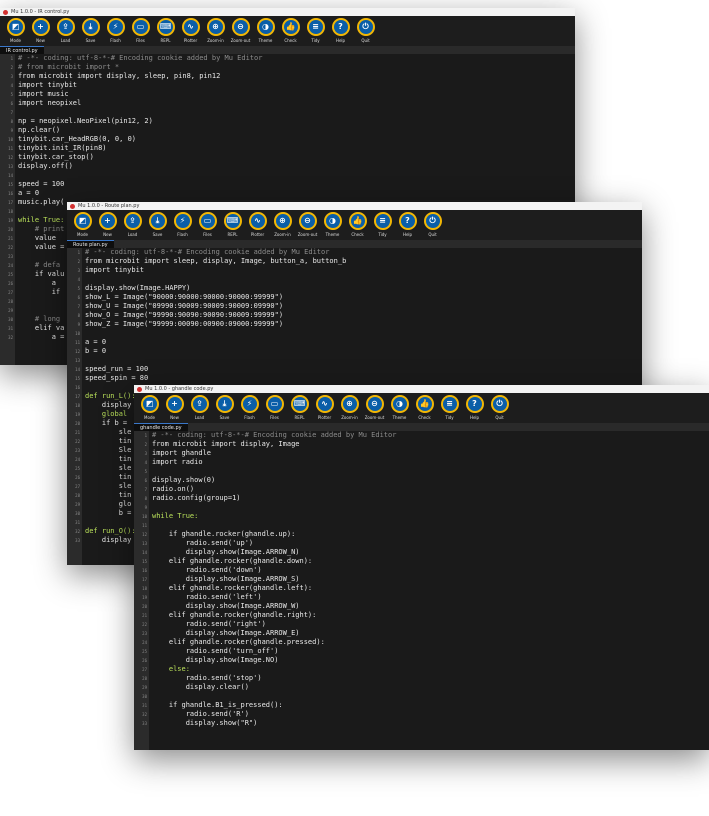 The height and width of the screenshot is (816, 709). What do you see at coordinates (307, 234) in the screenshot?
I see `button-label: Zoom-out` at bounding box center [307, 234].